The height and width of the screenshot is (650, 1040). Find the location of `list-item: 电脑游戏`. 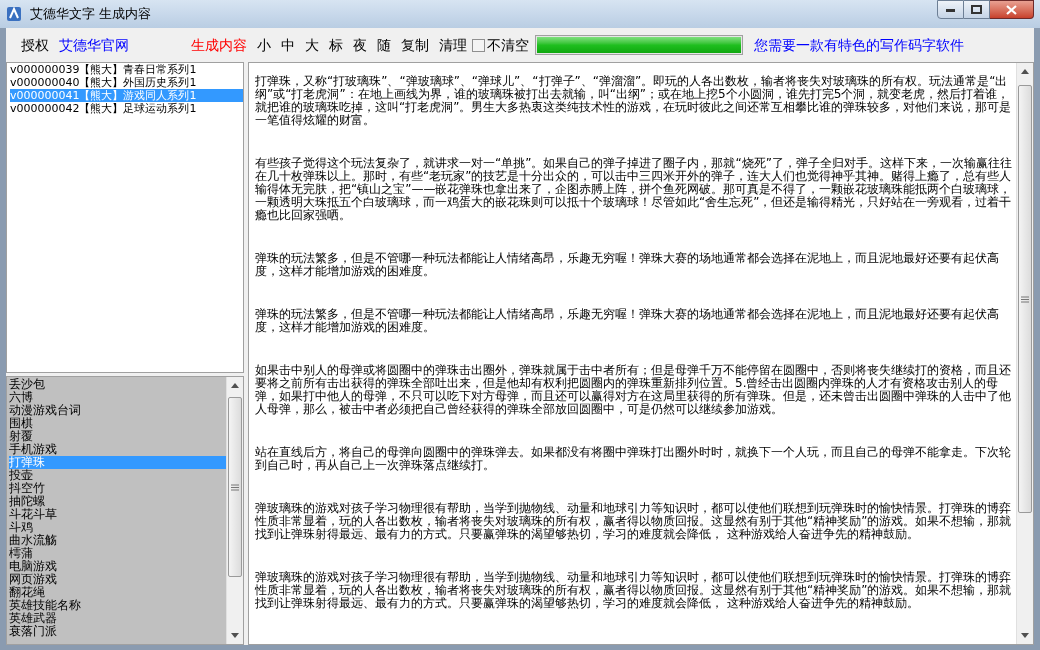

list-item: 电脑游戏 is located at coordinates (117, 566).